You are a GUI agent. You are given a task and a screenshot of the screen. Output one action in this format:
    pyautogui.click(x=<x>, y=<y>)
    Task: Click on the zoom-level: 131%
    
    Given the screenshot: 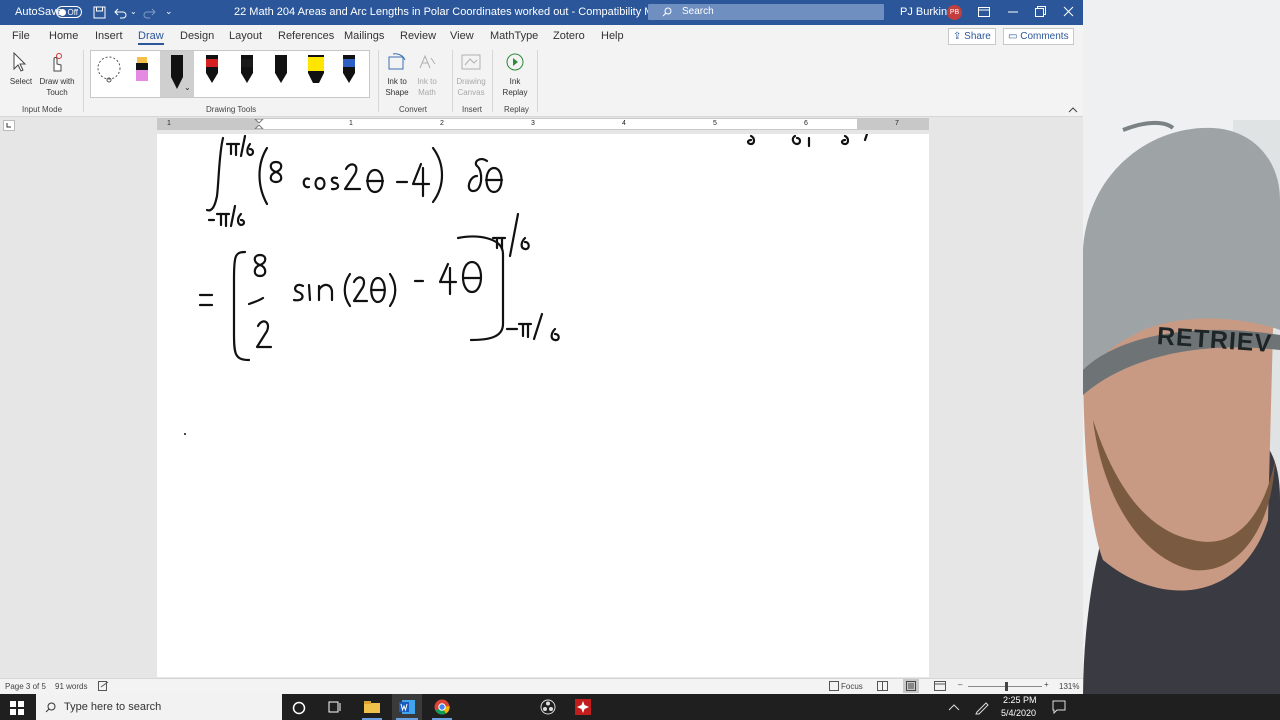 What is the action you would take?
    pyautogui.click(x=1069, y=686)
    